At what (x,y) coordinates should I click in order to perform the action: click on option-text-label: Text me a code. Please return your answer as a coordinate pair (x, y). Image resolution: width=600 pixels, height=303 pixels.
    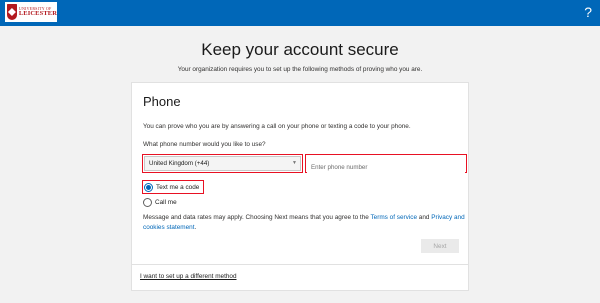
    Looking at the image, I should click on (178, 187).